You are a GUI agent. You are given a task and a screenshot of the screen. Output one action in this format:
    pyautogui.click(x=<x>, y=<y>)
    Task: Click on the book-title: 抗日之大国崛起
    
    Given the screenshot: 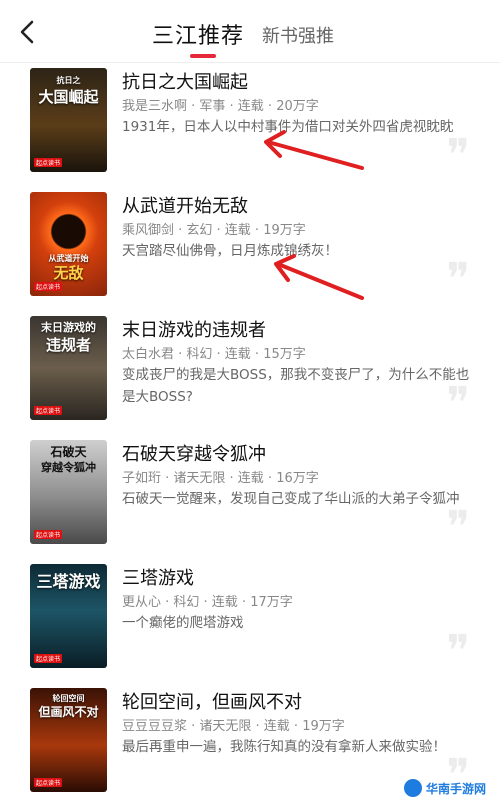 What is the action you would take?
    pyautogui.click(x=185, y=81)
    